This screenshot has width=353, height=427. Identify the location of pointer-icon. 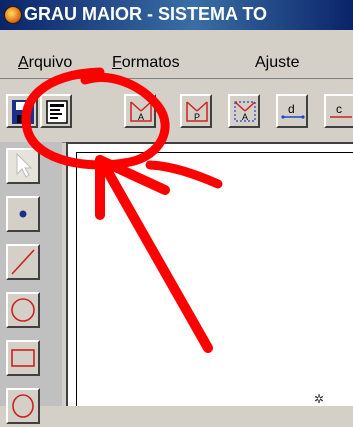
(24, 165).